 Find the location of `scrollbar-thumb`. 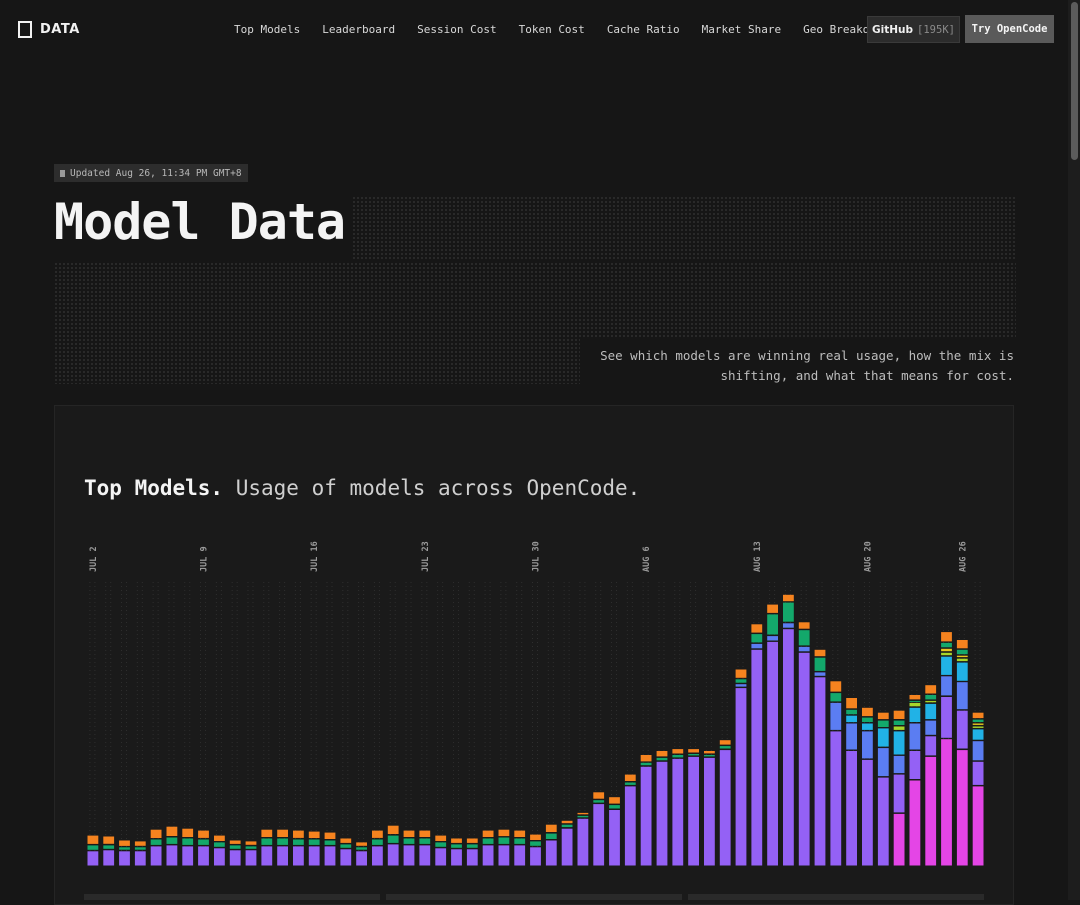

scrollbar-thumb is located at coordinates (1074, 81).